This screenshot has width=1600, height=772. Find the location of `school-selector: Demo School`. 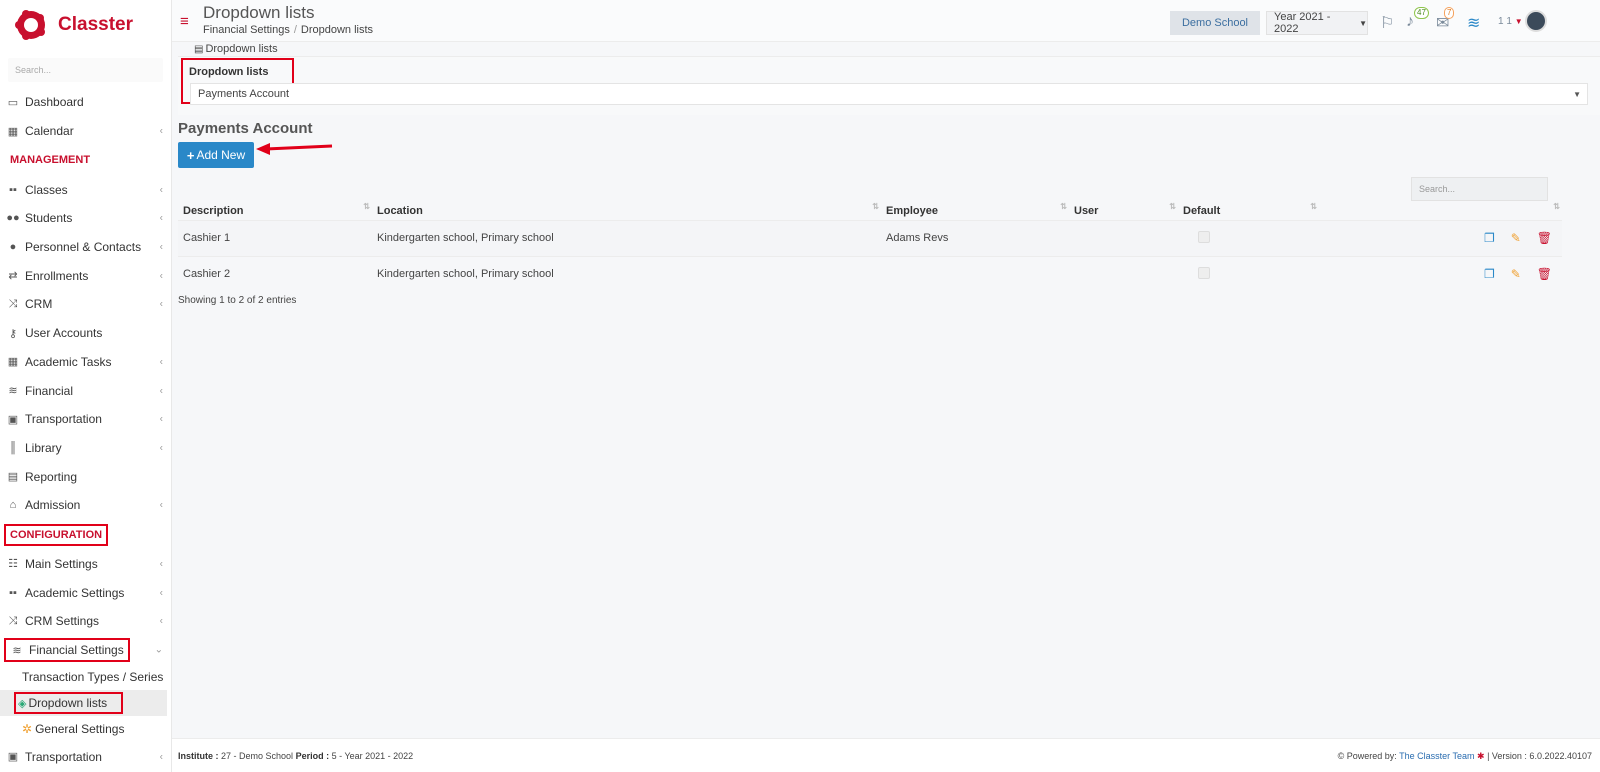

school-selector: Demo School is located at coordinates (1215, 23).